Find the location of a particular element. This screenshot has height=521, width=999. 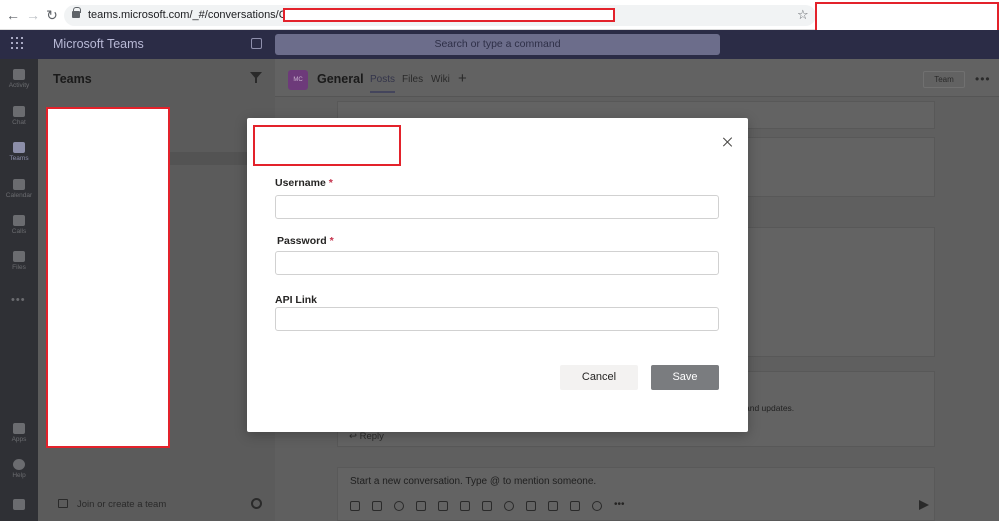

more-options-icon: ••• is located at coordinates (983, 79).